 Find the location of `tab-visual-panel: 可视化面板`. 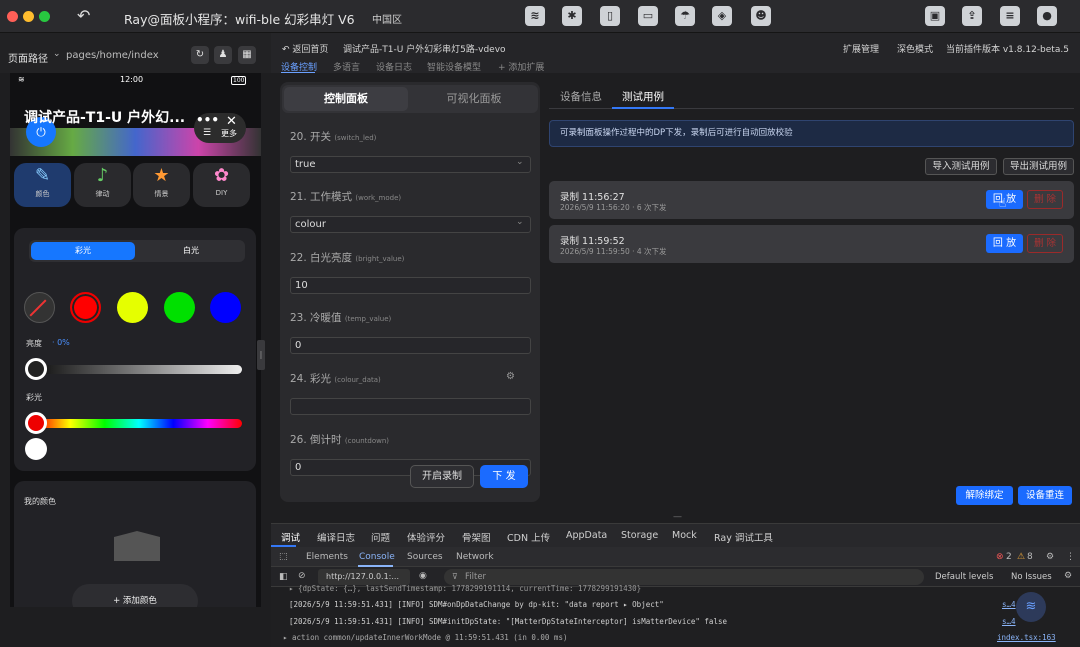

tab-visual-panel: 可视化面板 is located at coordinates (474, 99).